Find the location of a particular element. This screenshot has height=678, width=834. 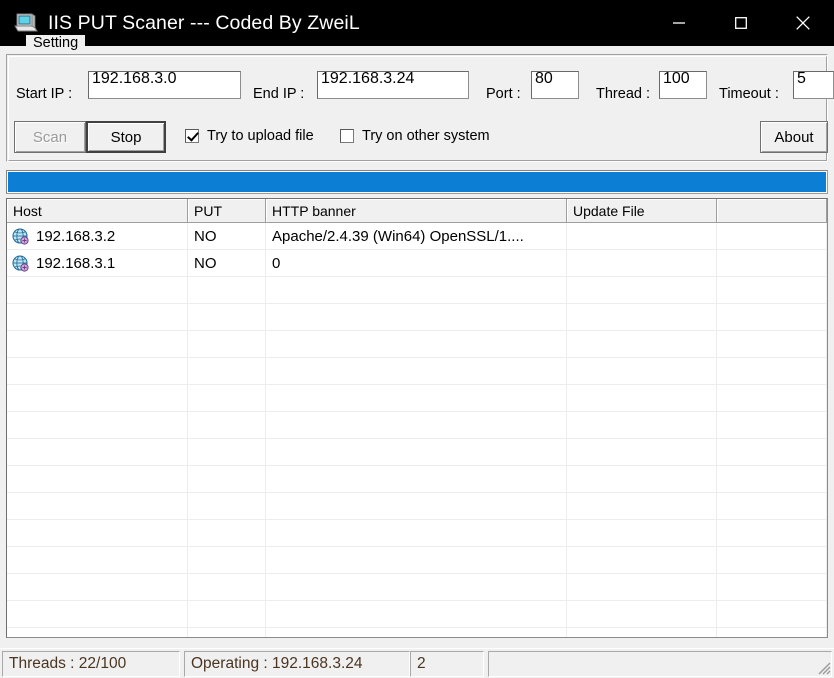

try-upload-checkbox: Try to upload file is located at coordinates (249, 136).